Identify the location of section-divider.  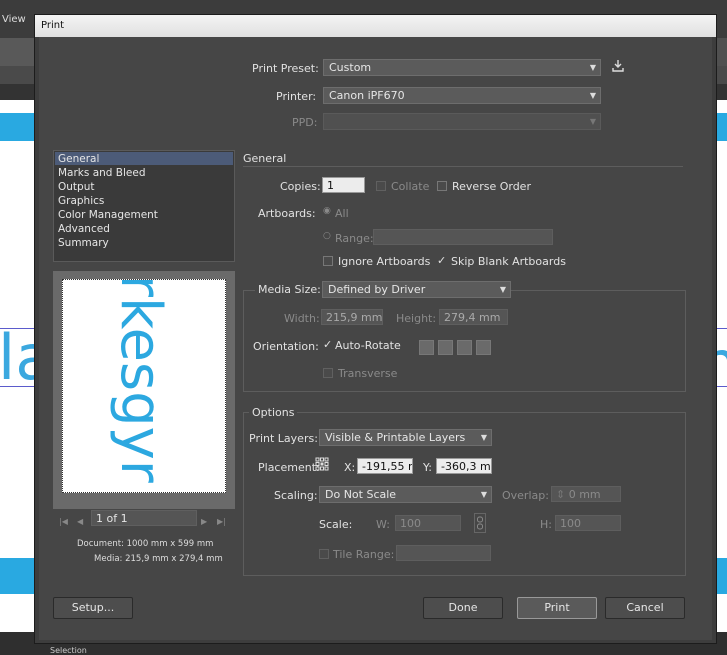
(463, 166).